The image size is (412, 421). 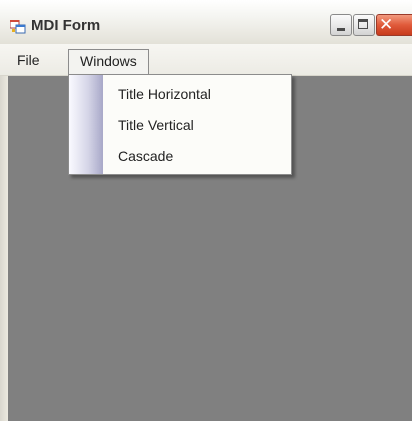 I want to click on window-frame-left, so click(x=4, y=232).